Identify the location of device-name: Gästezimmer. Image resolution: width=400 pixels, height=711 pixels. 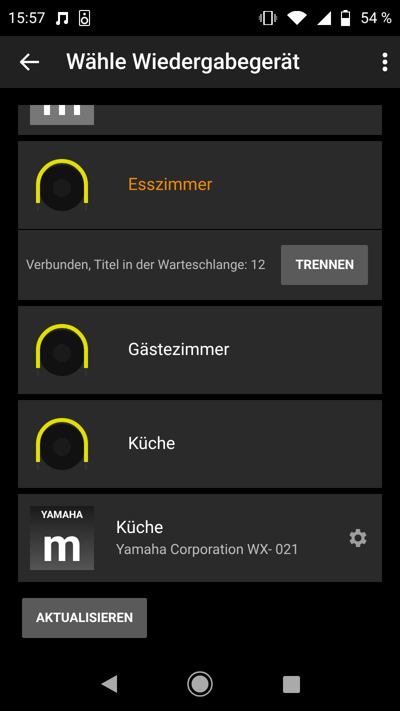
(179, 350).